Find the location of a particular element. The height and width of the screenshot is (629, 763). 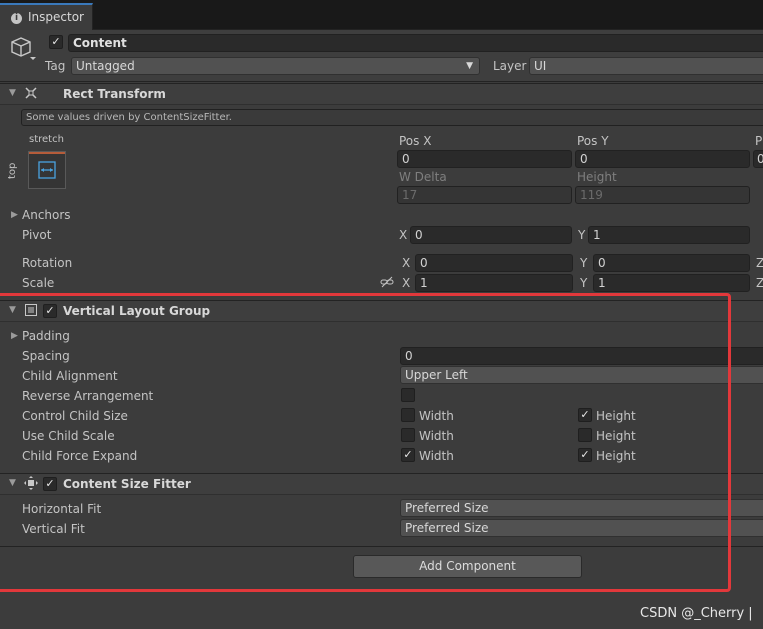

scale-label: Scale is located at coordinates (38, 283).